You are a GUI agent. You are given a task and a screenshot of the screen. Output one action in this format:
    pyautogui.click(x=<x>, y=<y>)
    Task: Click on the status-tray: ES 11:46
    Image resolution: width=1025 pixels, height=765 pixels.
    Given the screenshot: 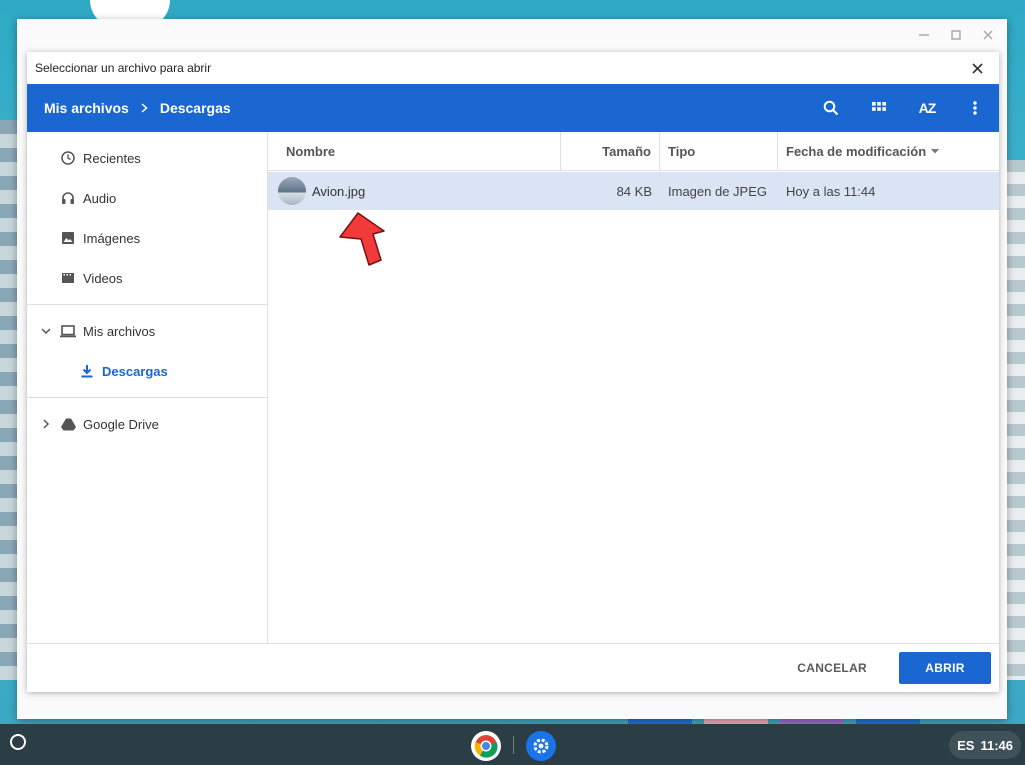 What is the action you would take?
    pyautogui.click(x=985, y=745)
    